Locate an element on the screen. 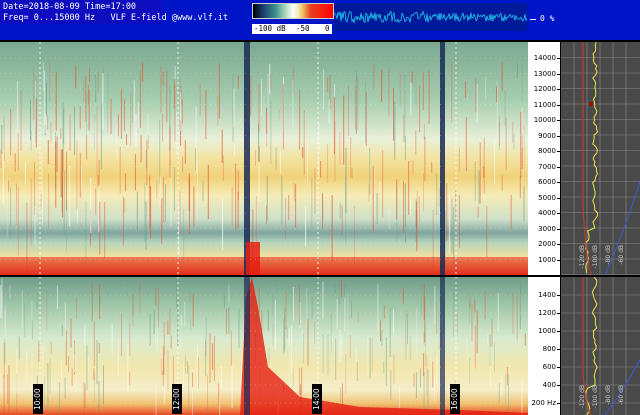  percent-readout: 0 % is located at coordinates (547, 18).